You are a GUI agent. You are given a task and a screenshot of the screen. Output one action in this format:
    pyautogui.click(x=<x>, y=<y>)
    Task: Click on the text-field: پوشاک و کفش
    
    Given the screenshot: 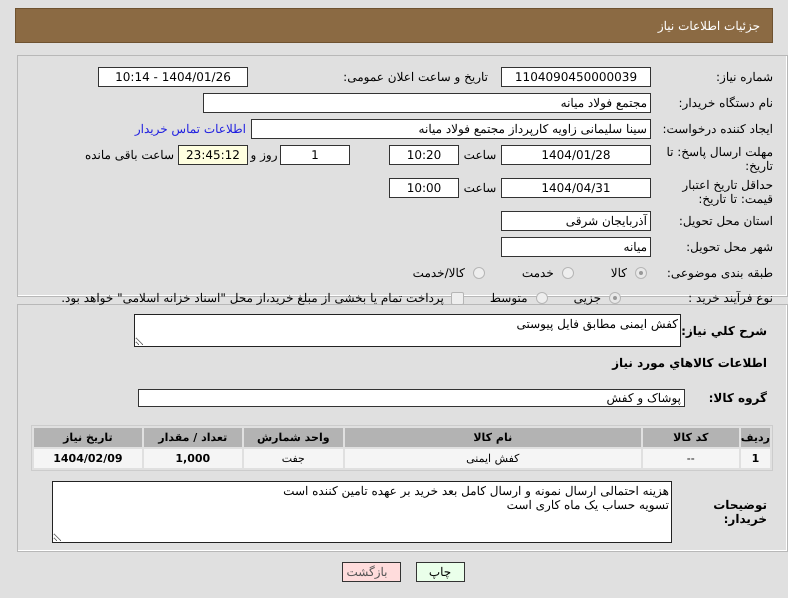 What is the action you would take?
    pyautogui.click(x=411, y=398)
    